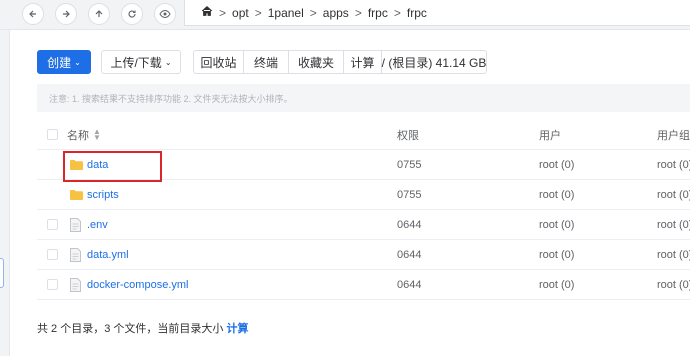 The height and width of the screenshot is (356, 690). I want to click on top-navigation-bar: > opt > 1panel > apps > frpc > frpc, so click(345, 15).